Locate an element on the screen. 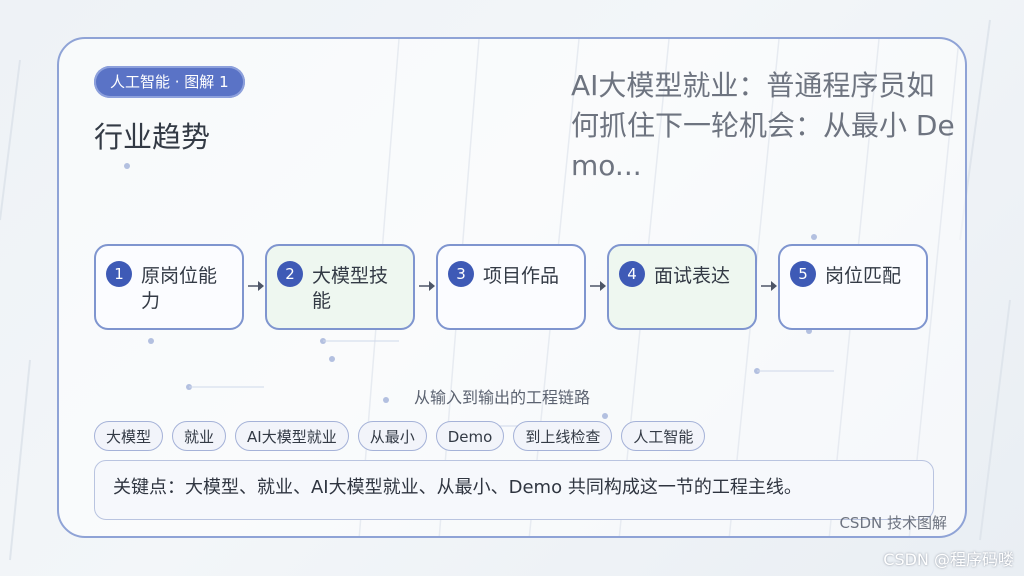 This screenshot has width=1024, height=576. tag: Demo is located at coordinates (470, 436).